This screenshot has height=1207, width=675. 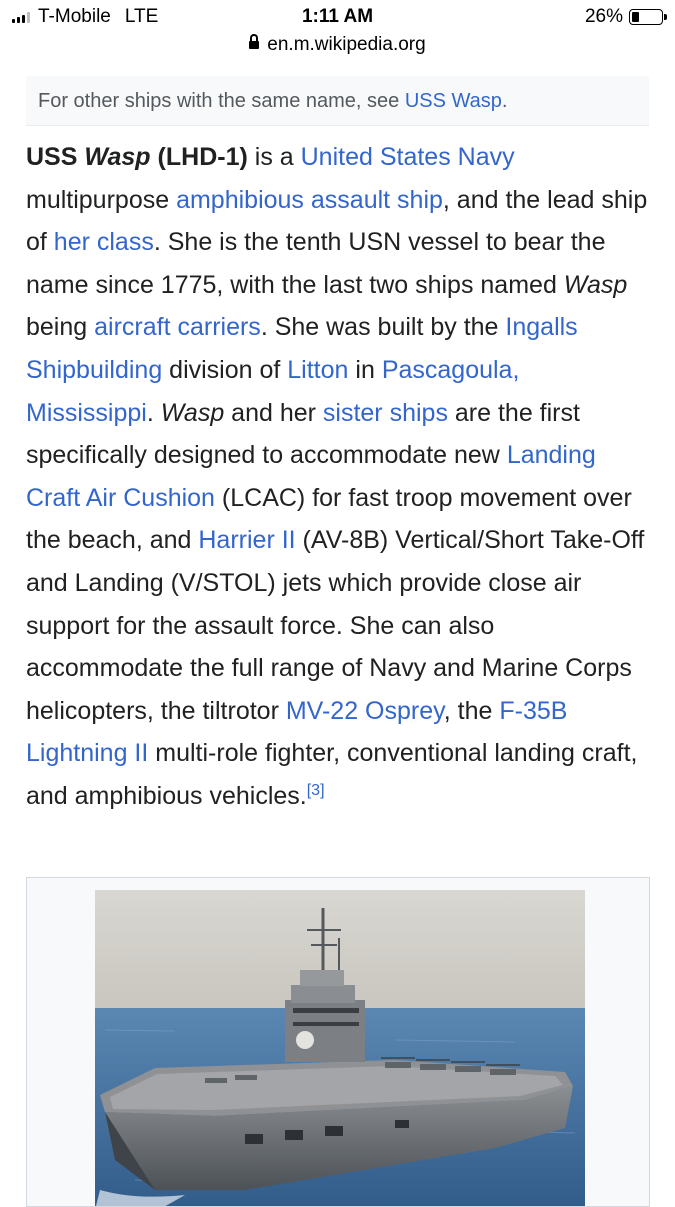 What do you see at coordinates (317, 370) in the screenshot?
I see `link-litton: Litton` at bounding box center [317, 370].